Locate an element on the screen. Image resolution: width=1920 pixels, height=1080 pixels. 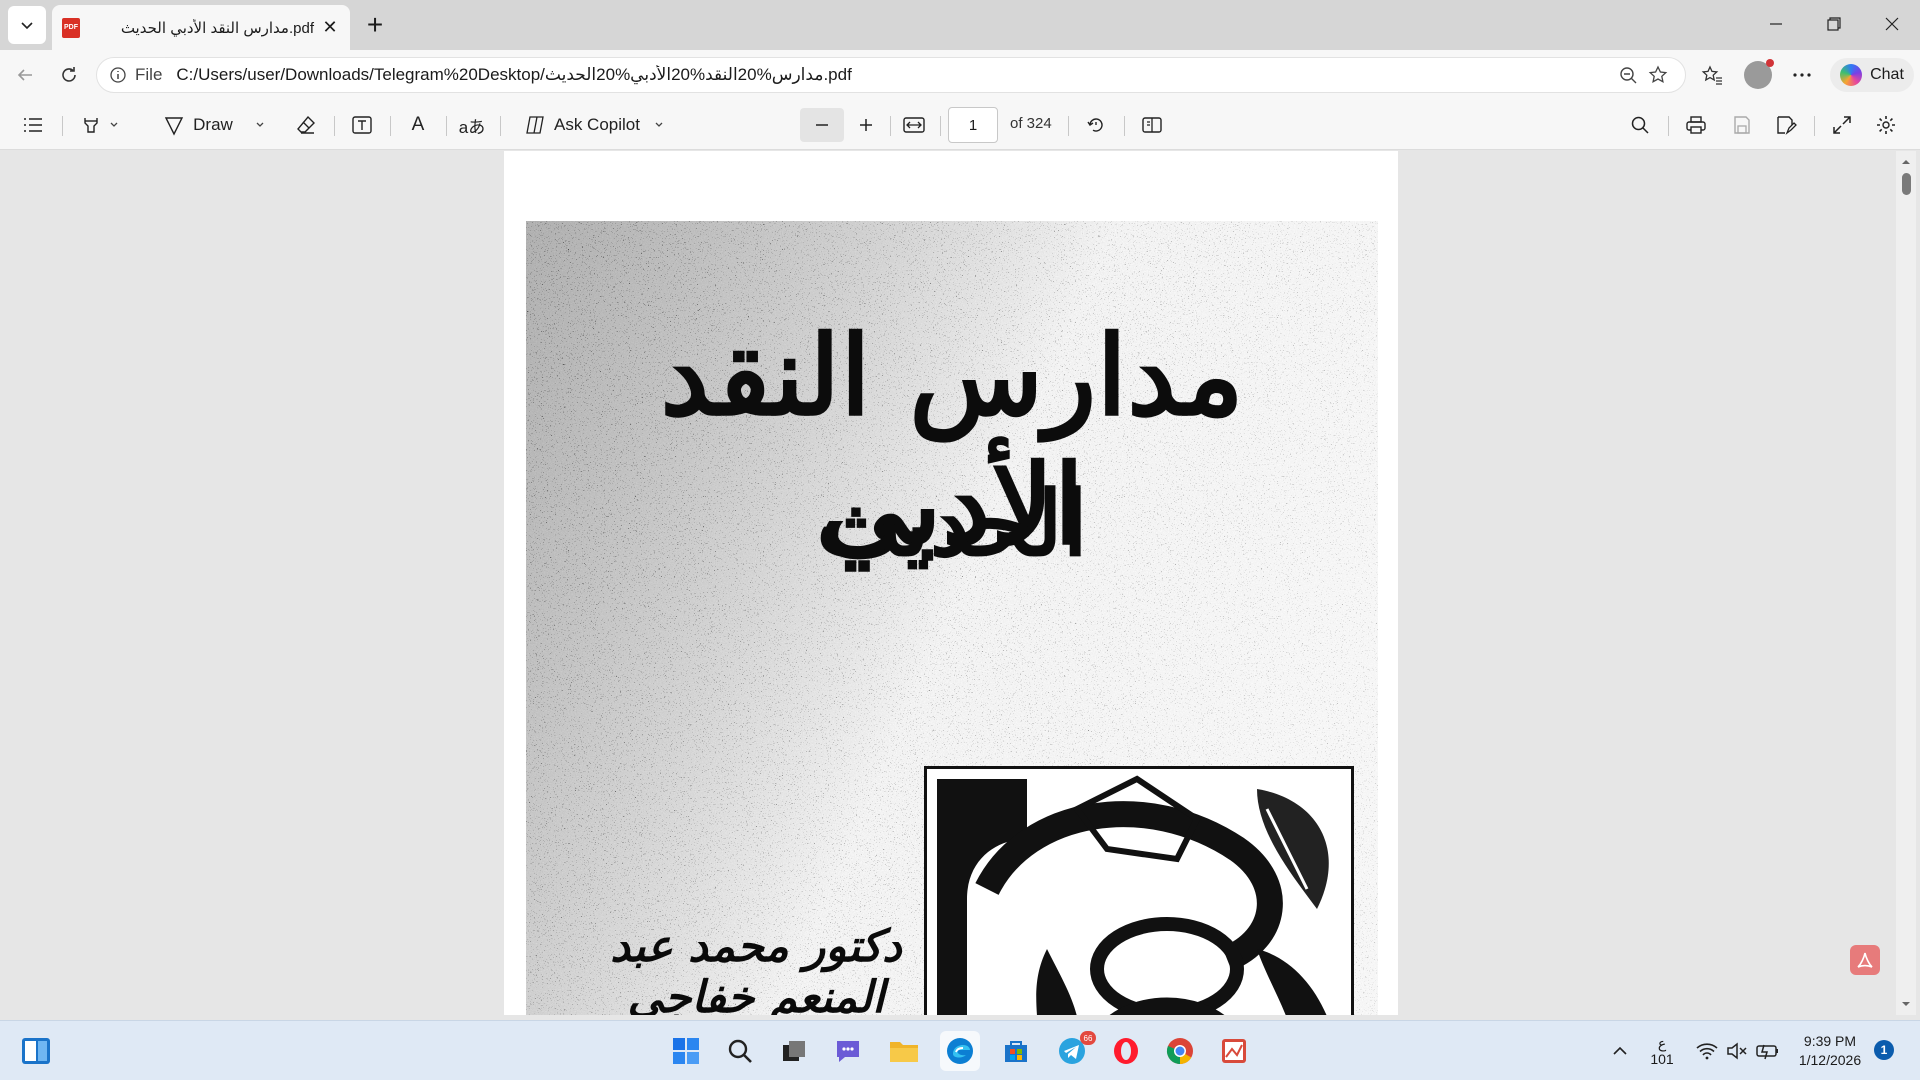
page-total: of 324 is located at coordinates (1031, 123).